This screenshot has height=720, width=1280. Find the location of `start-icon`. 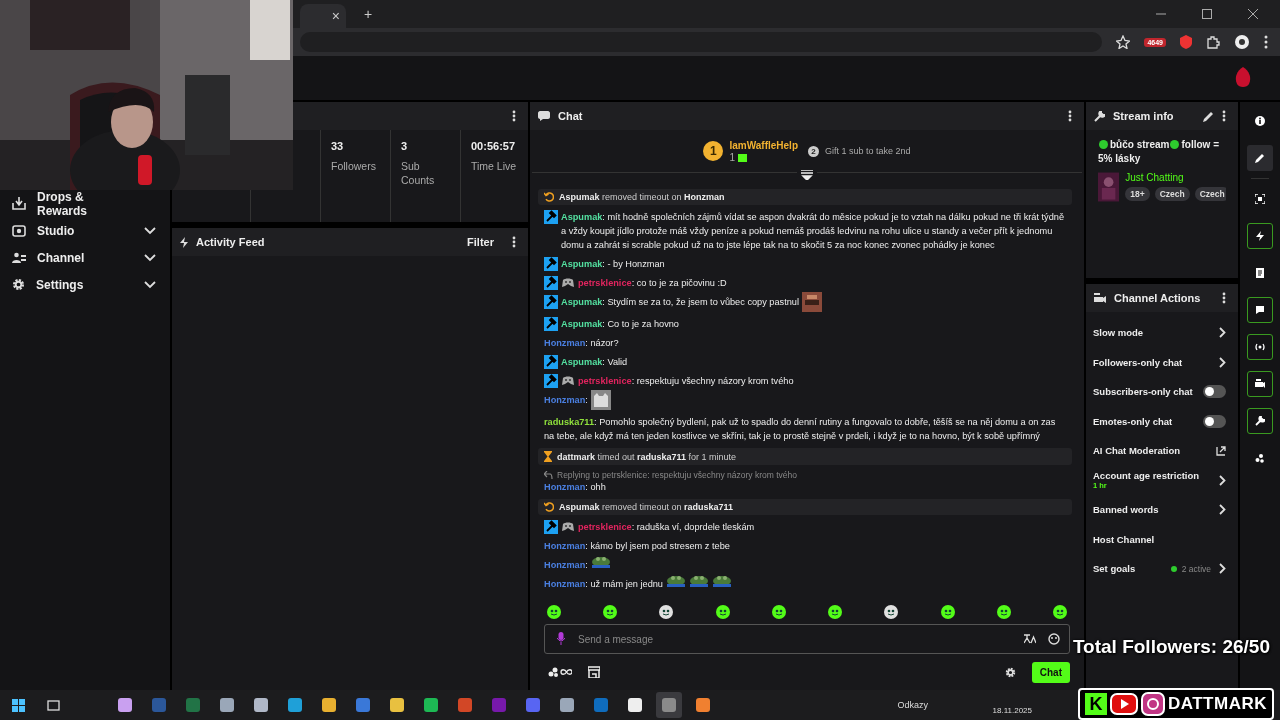

start-icon is located at coordinates (18, 705).